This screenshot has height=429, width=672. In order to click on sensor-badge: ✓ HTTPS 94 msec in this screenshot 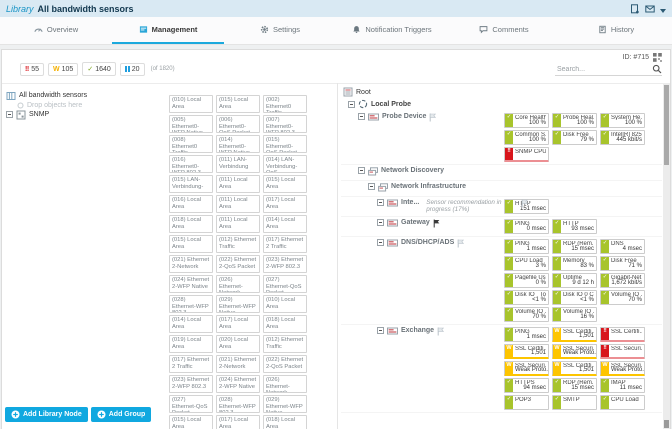, I will do `click(526, 385)`.